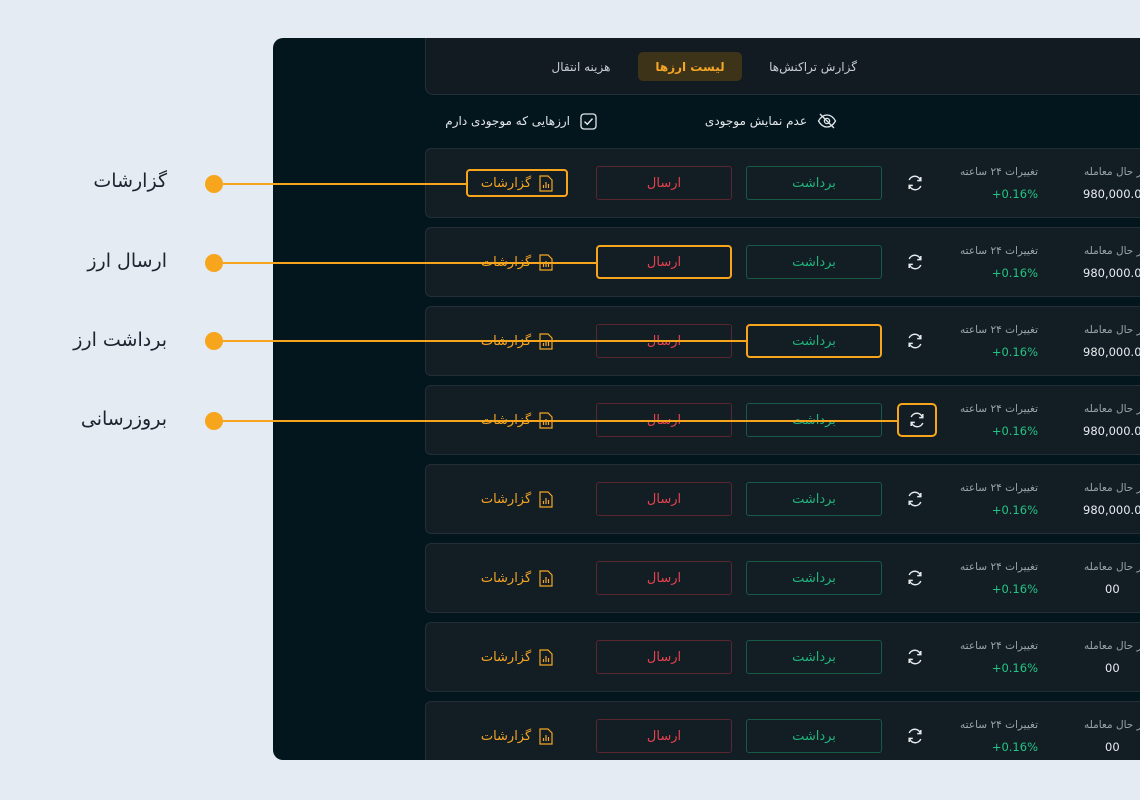 The image size is (1140, 800). What do you see at coordinates (827, 121) in the screenshot?
I see `eye-off-icon` at bounding box center [827, 121].